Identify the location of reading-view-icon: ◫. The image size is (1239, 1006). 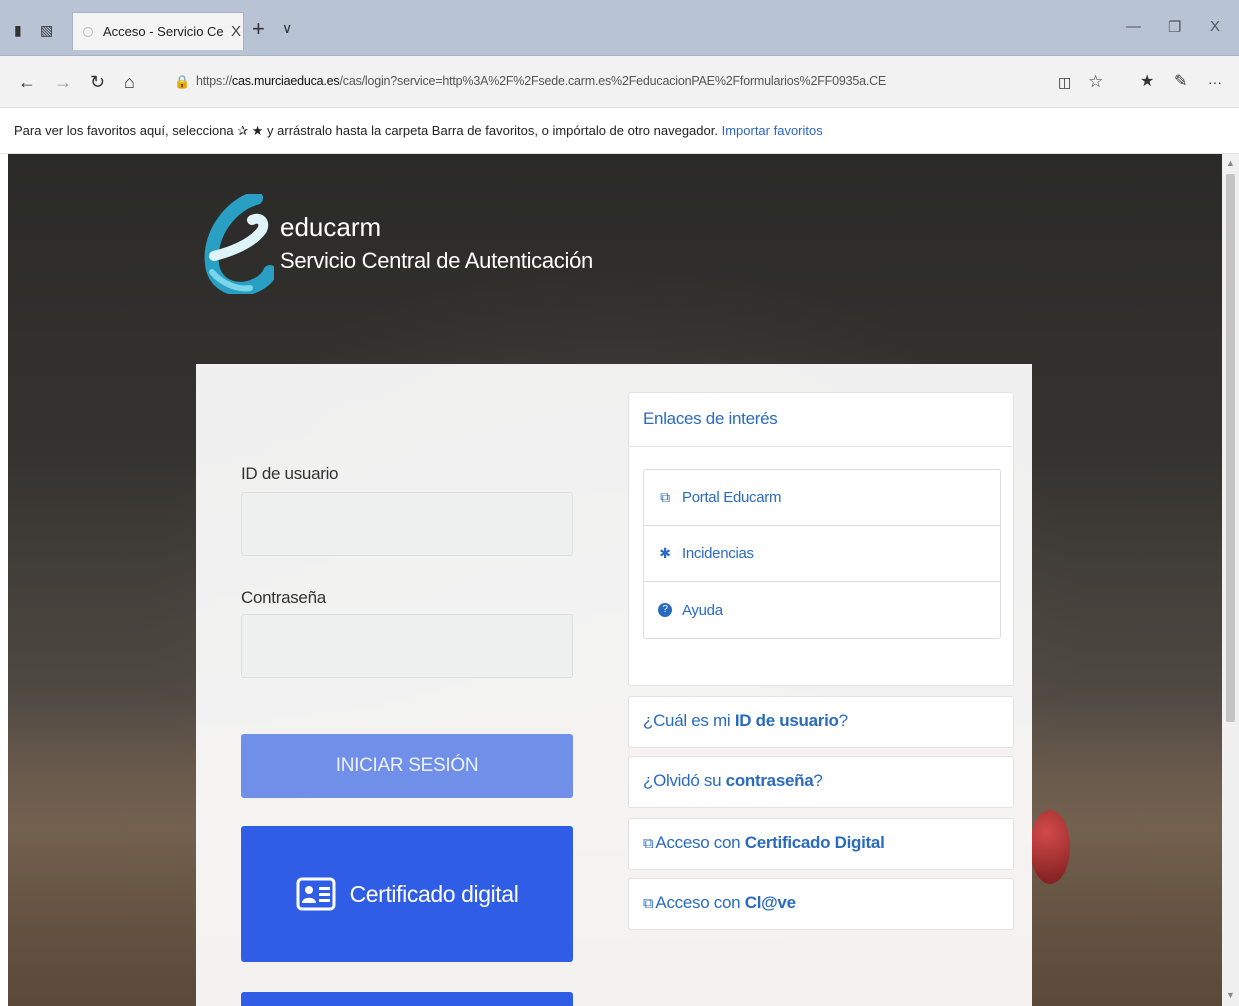
(1064, 82).